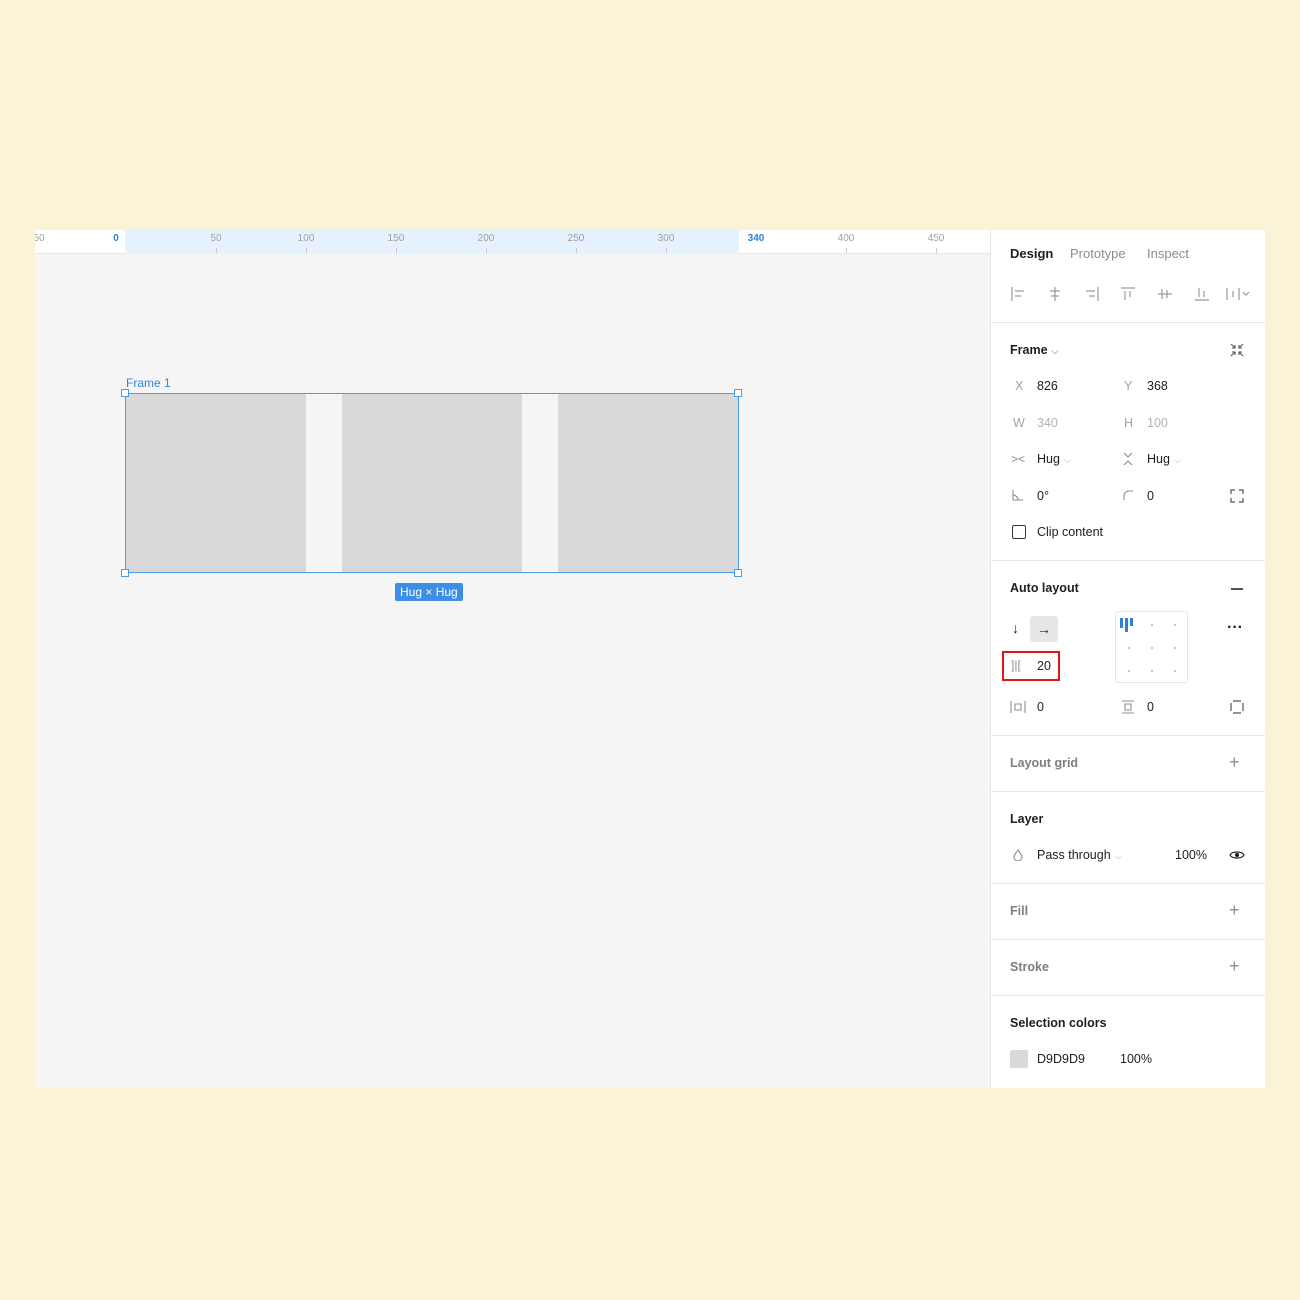  Describe the element at coordinates (1040, 707) in the screenshot. I see `horizontal-padding-input: 0` at that location.